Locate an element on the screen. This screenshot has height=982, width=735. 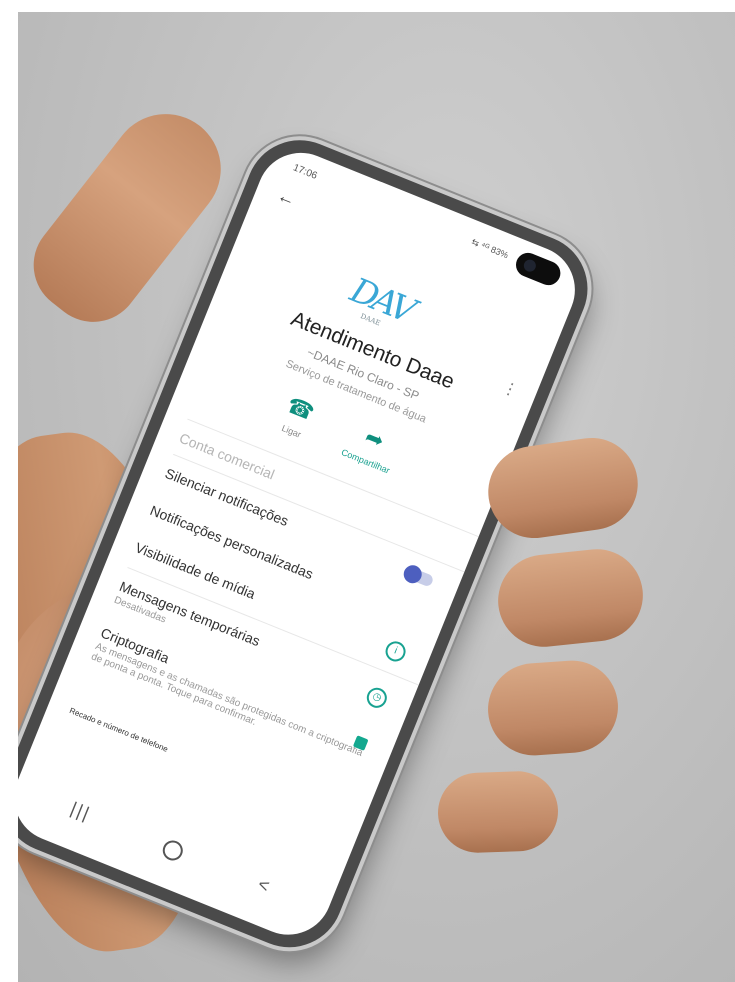
share-button: ➦ Compartilhar is located at coordinates (371, 446).